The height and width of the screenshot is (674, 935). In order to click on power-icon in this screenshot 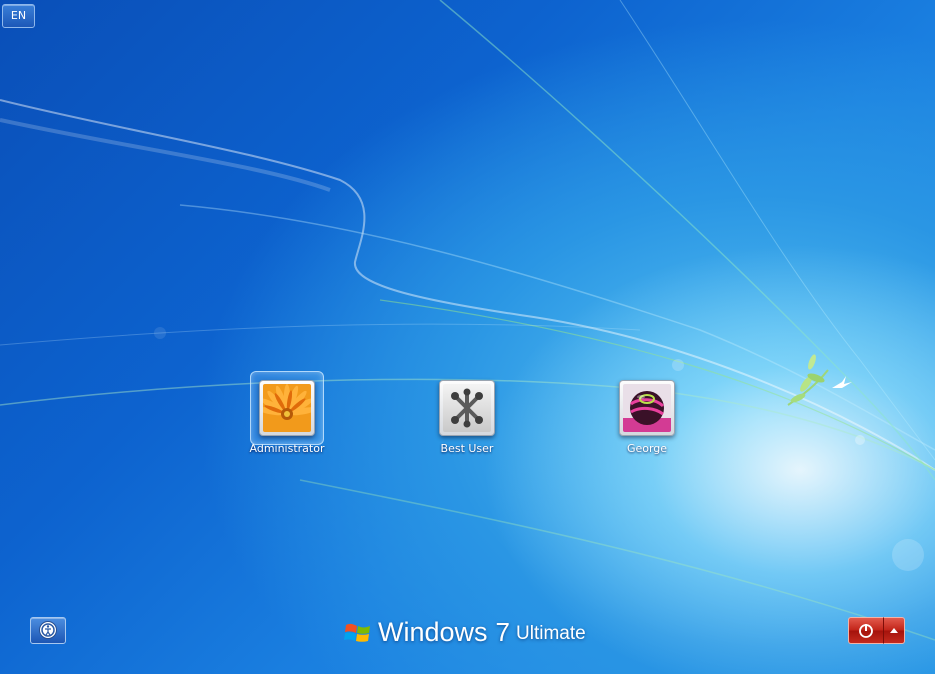, I will do `click(866, 631)`.